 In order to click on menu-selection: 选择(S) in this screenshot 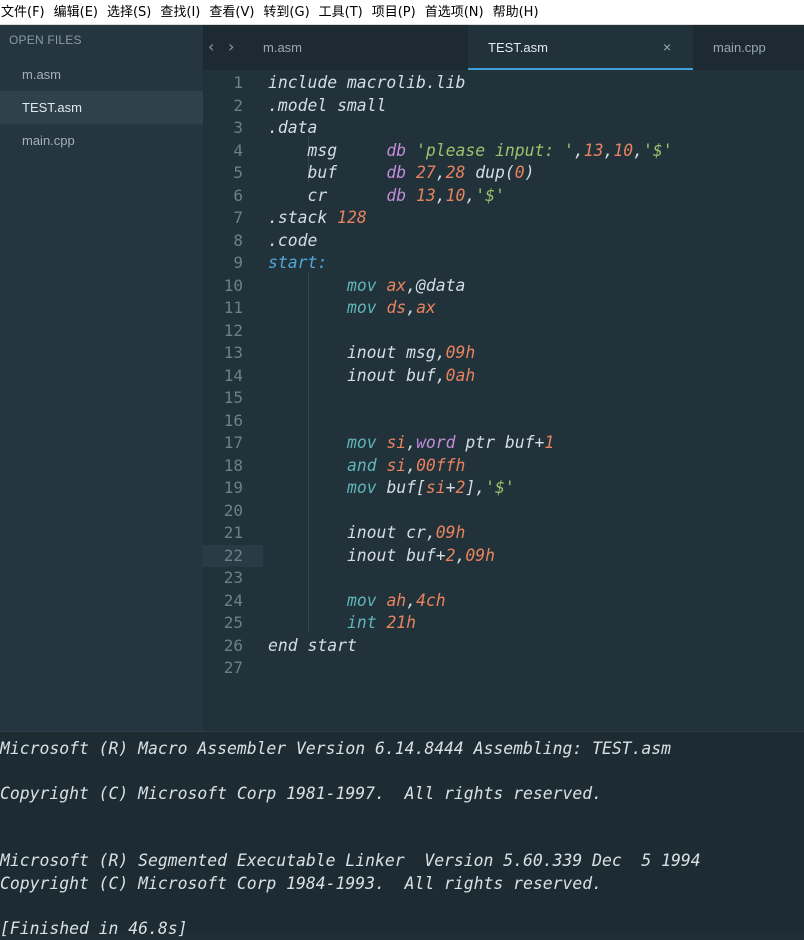, I will do `click(131, 12)`.